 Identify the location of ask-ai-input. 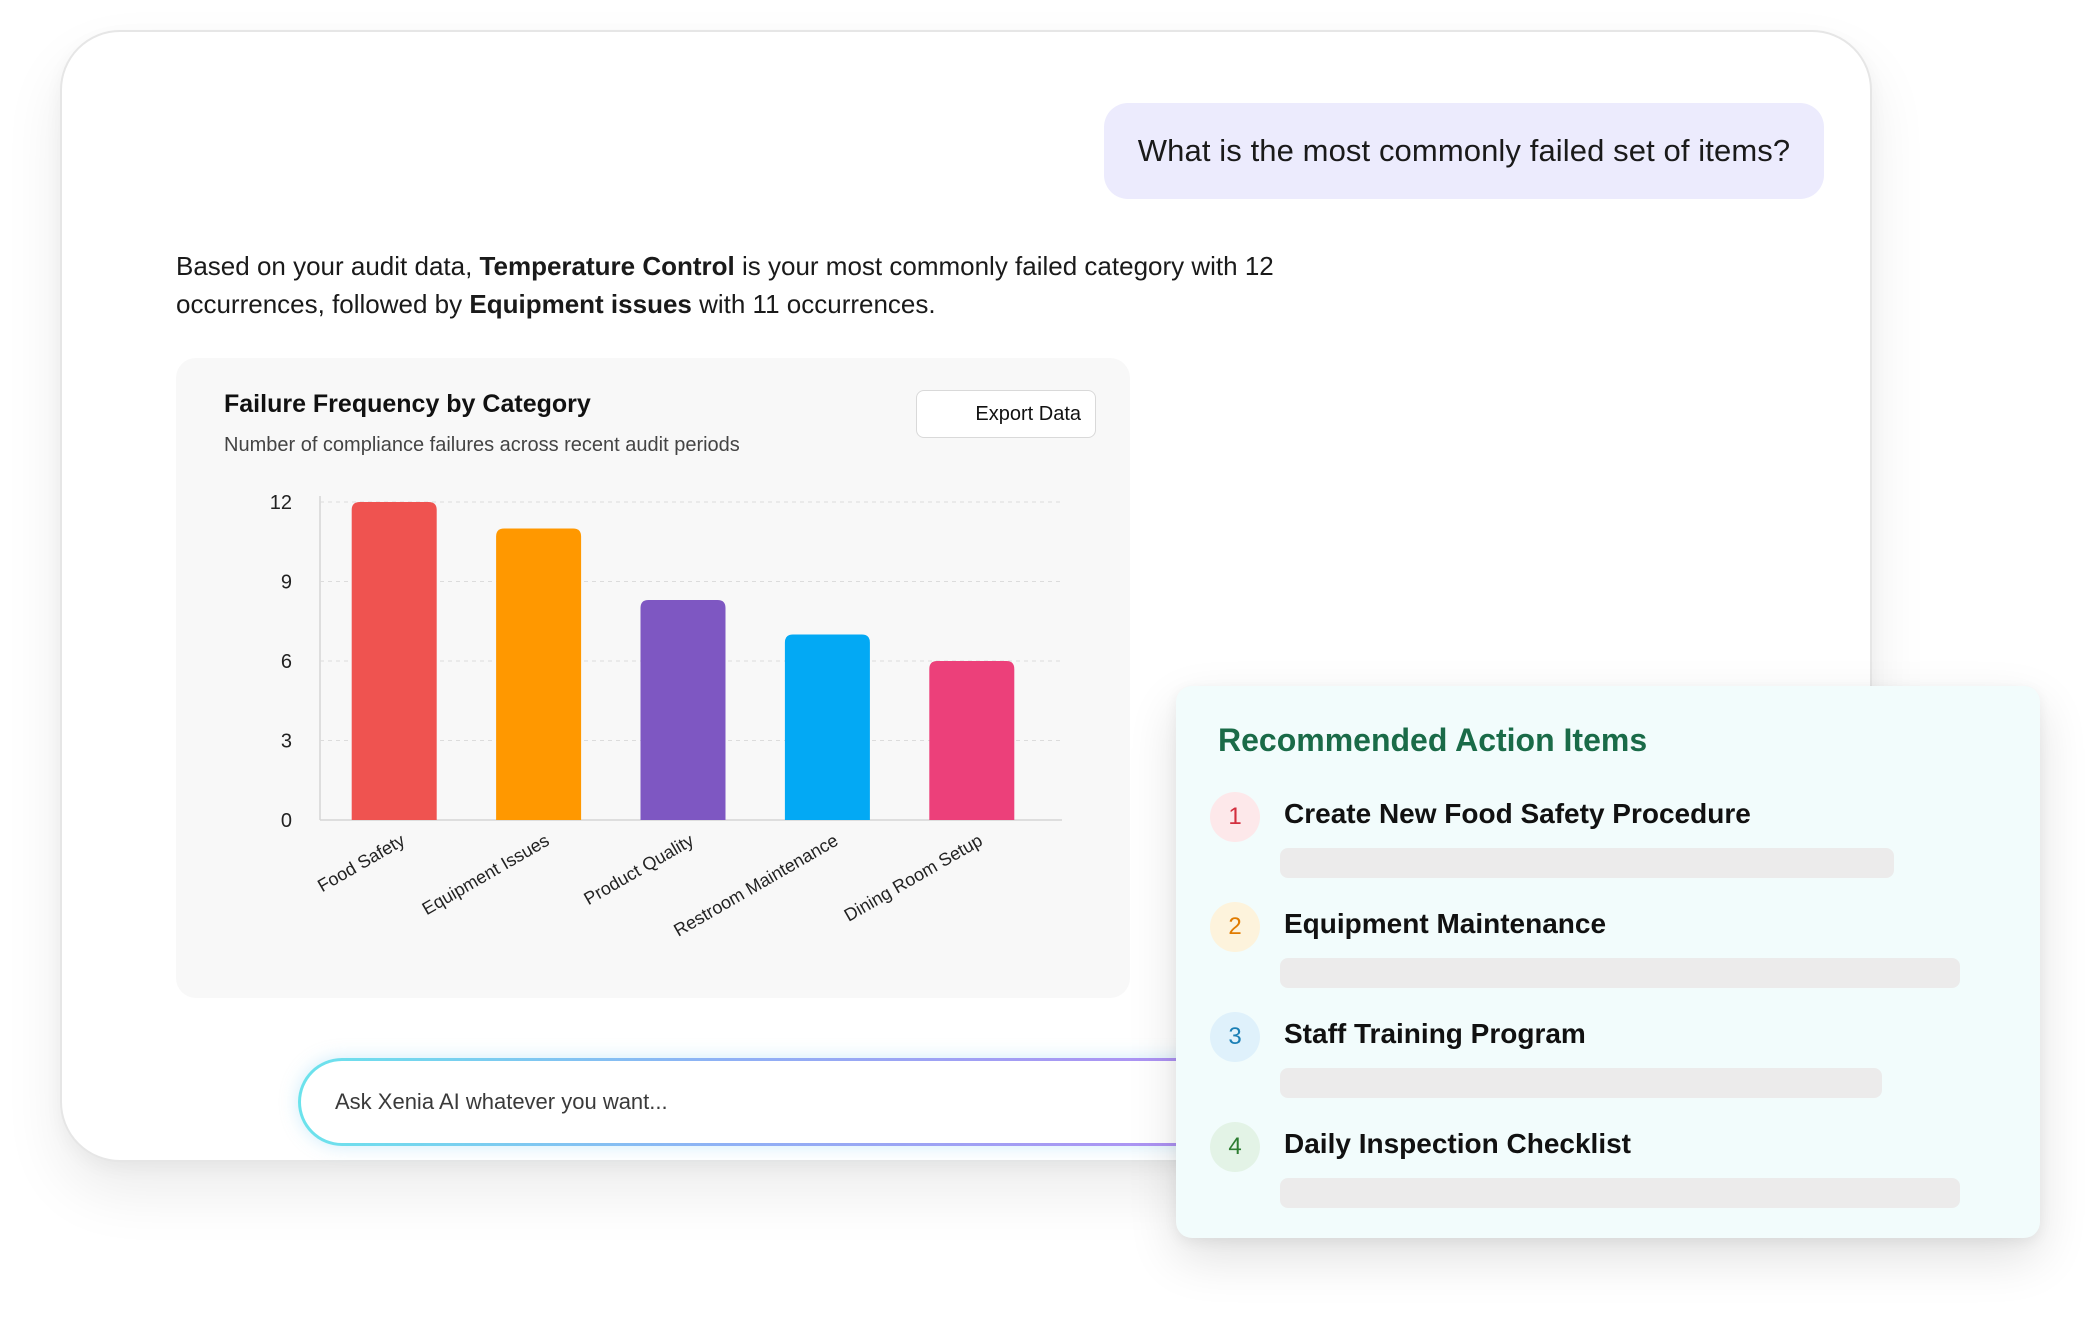
(778, 1102).